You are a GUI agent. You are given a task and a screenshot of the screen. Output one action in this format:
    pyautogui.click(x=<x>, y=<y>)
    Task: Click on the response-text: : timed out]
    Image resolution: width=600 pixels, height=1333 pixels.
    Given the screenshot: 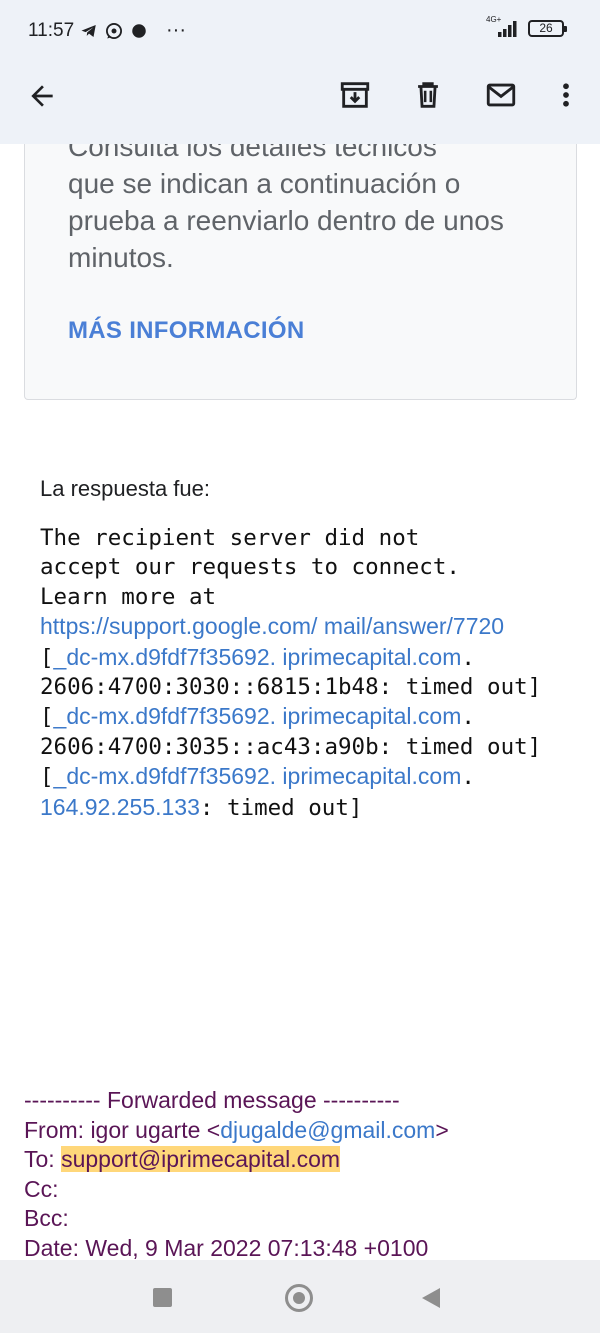 What is the action you would take?
    pyautogui.click(x=281, y=807)
    